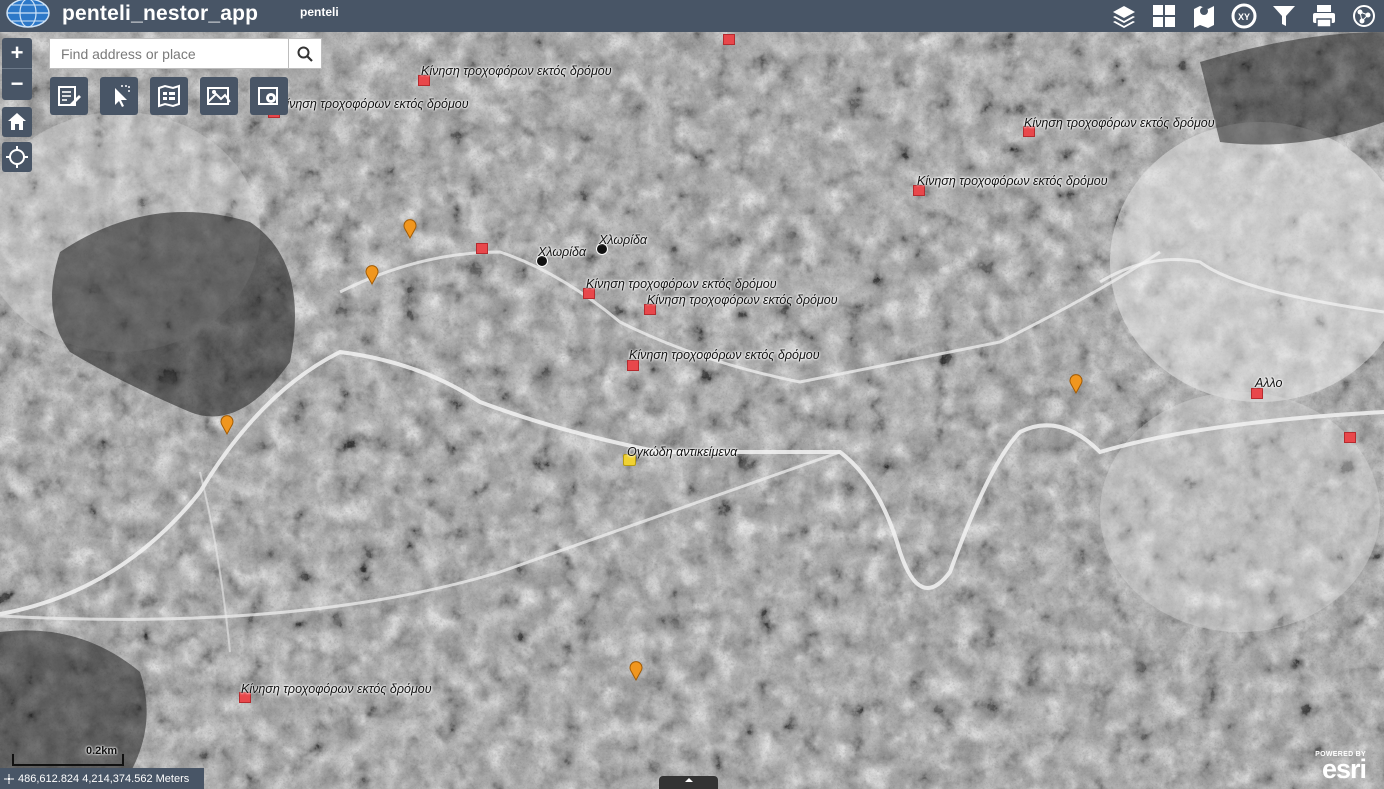 The height and width of the screenshot is (789, 1384). Describe the element at coordinates (1364, 16) in the screenshot. I see `analysis-icon` at that location.